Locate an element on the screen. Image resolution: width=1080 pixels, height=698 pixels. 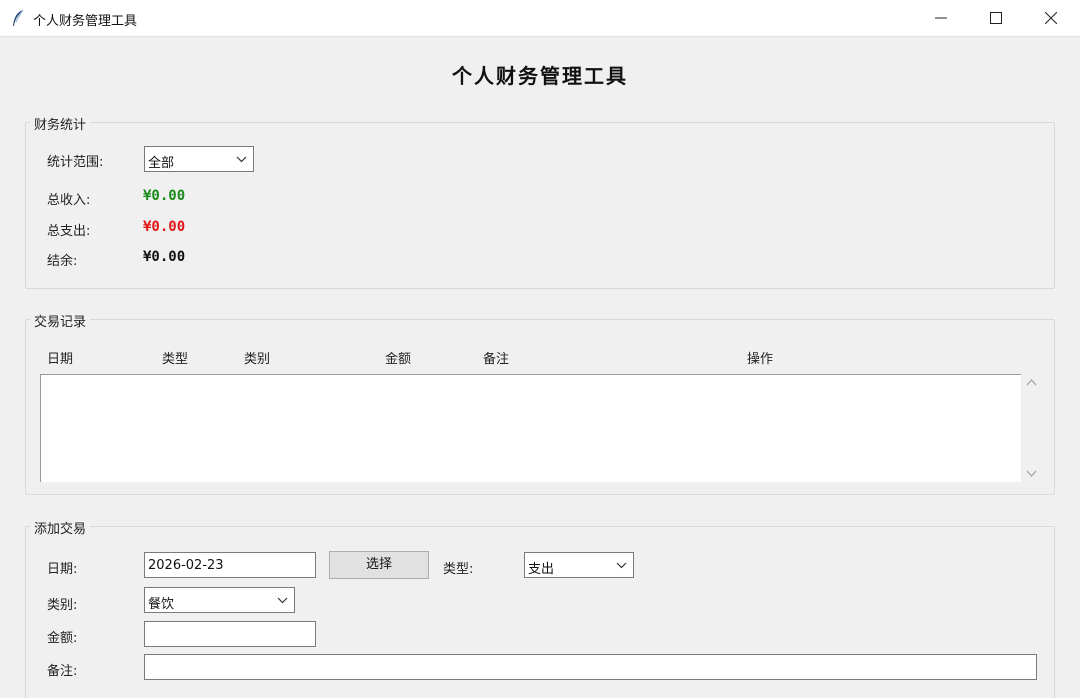
balance-value: ¥0.00 is located at coordinates (164, 257).